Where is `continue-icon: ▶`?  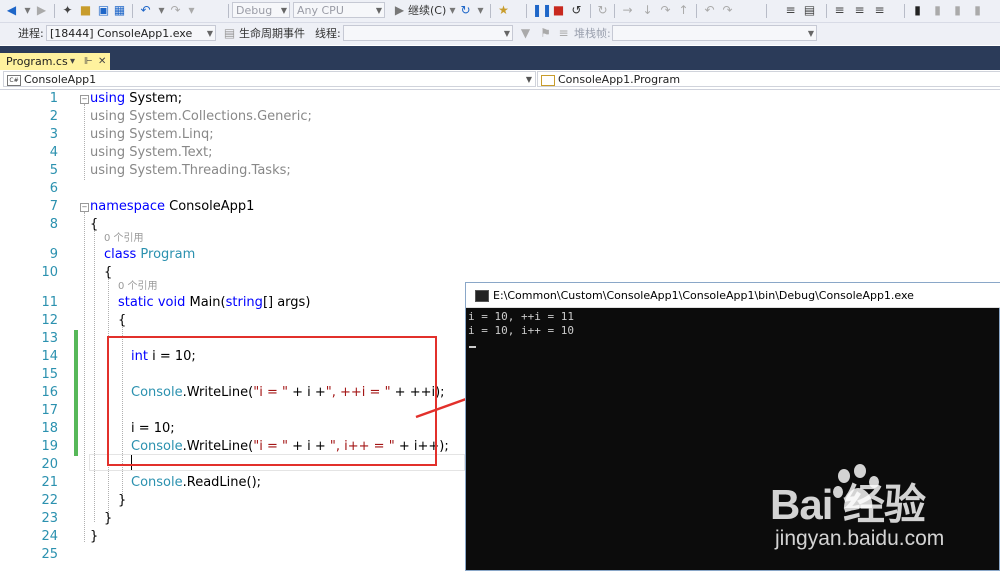 continue-icon: ▶ is located at coordinates (399, 10).